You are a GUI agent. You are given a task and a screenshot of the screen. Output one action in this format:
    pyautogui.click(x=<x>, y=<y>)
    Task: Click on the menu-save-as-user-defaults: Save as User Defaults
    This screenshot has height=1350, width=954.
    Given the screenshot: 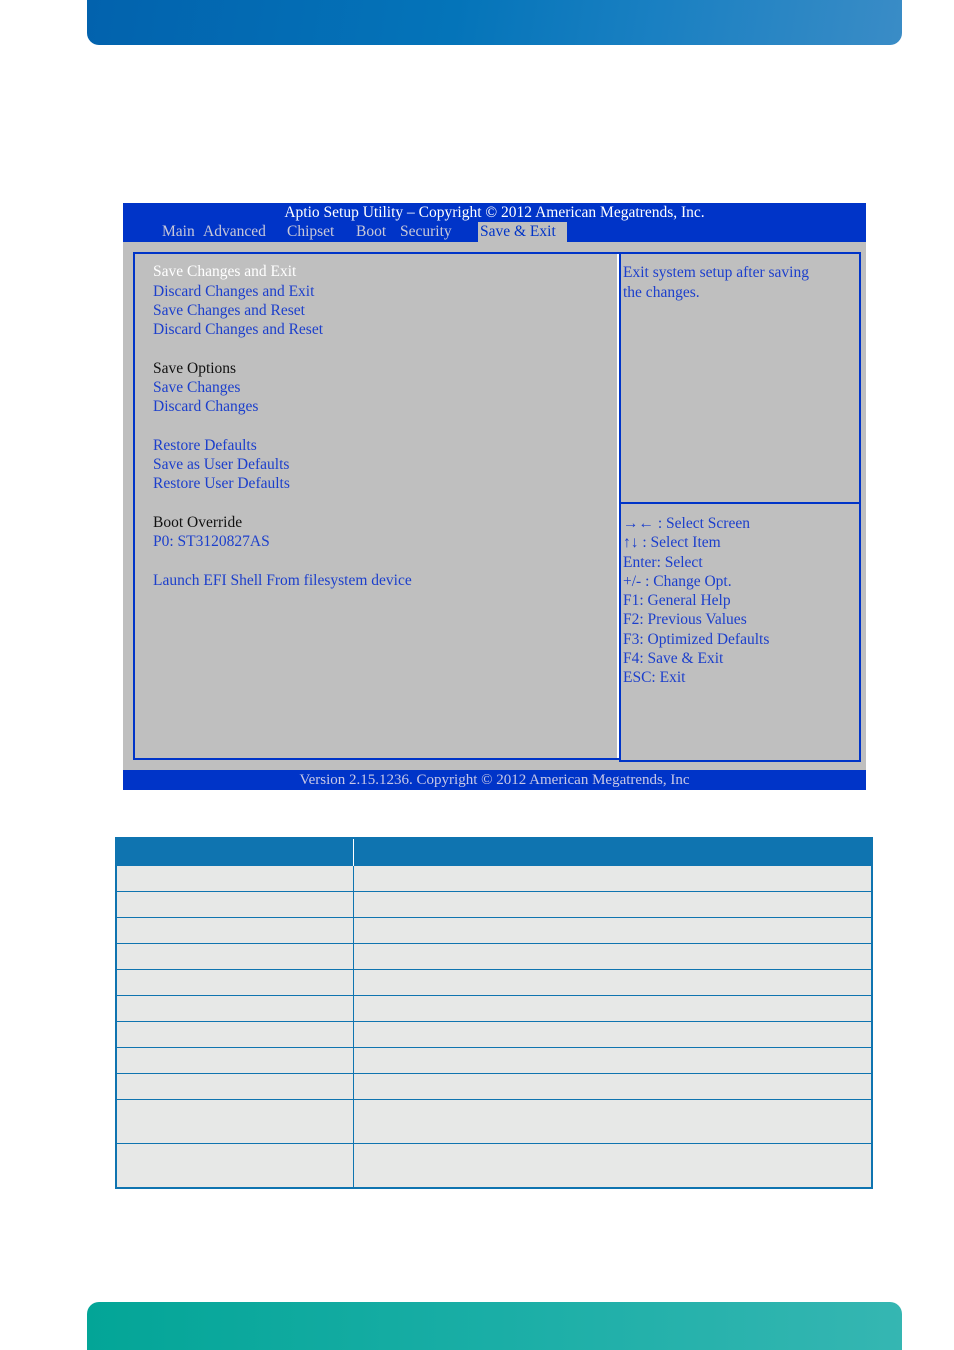 What is the action you would take?
    pyautogui.click(x=221, y=464)
    